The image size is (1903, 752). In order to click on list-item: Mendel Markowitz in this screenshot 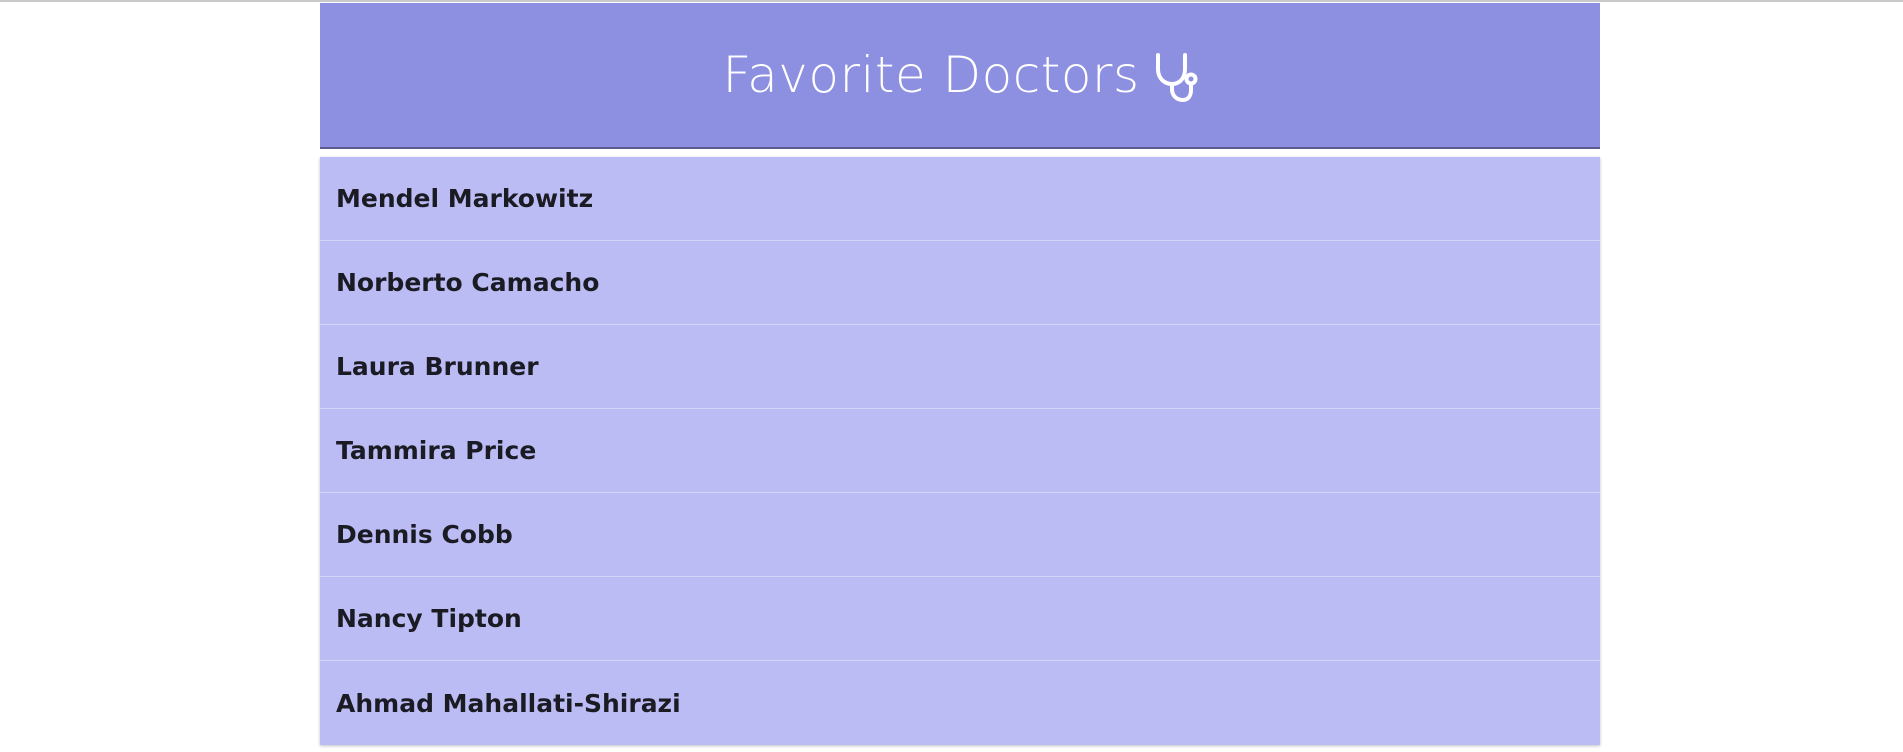, I will do `click(960, 199)`.